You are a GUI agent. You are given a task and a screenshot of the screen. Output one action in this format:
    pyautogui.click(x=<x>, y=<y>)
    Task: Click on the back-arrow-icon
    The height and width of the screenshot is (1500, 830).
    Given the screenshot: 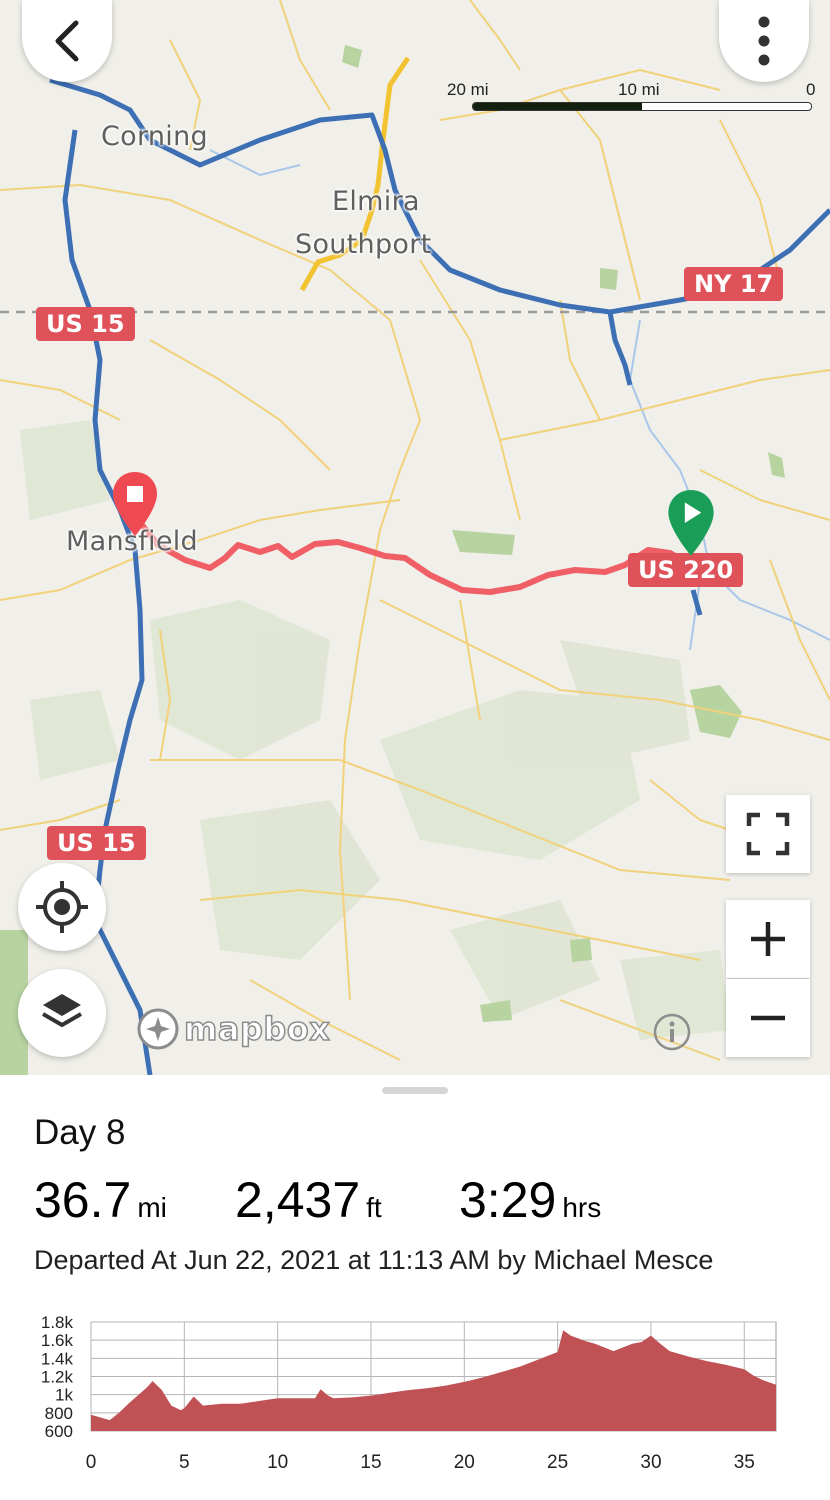 What is the action you would take?
    pyautogui.click(x=67, y=41)
    